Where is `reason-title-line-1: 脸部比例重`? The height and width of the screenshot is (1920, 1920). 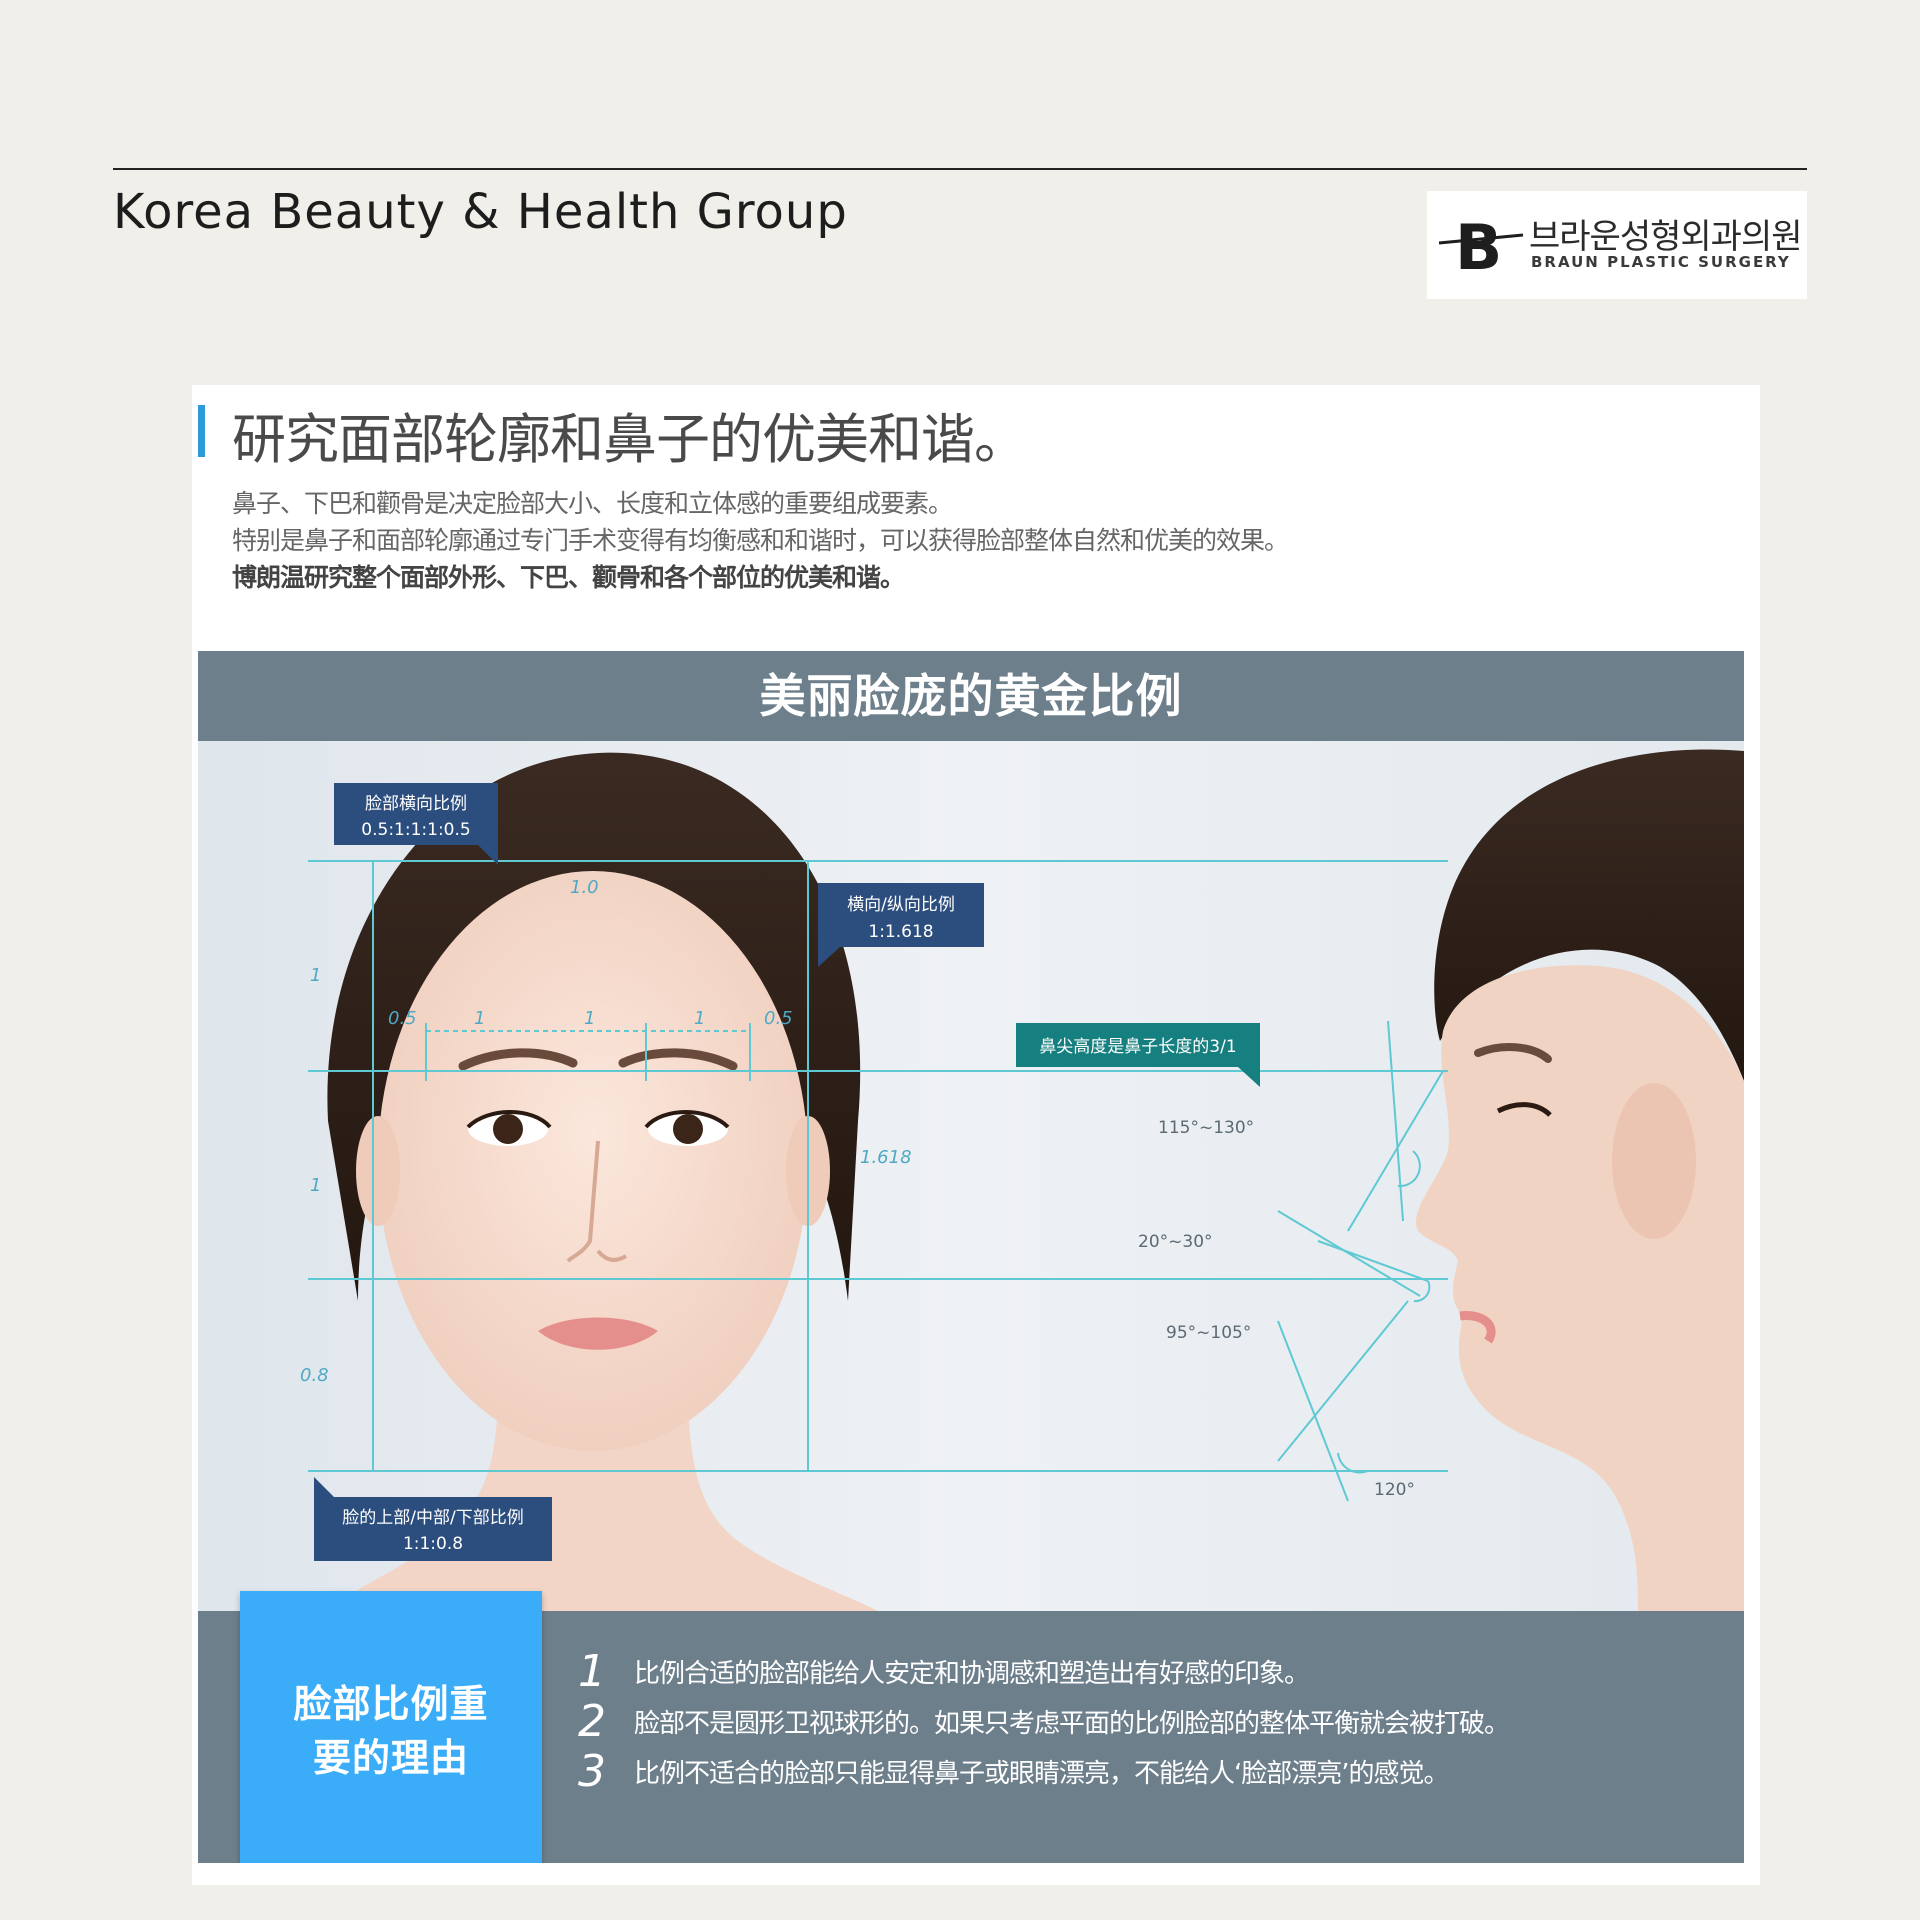 reason-title-line-1: 脸部比例重 is located at coordinates (391, 1704).